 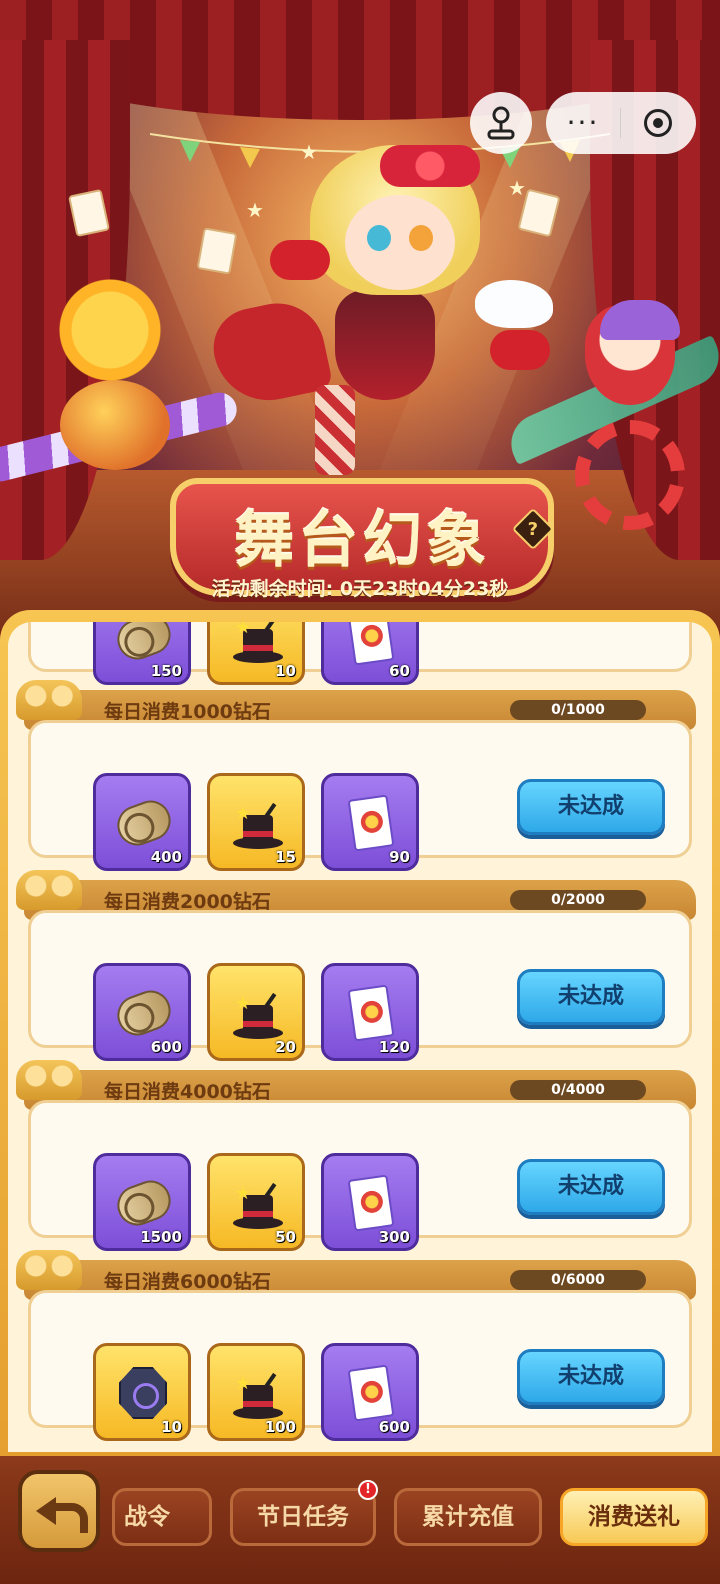 I want to click on reward-item: 90, so click(x=370, y=822).